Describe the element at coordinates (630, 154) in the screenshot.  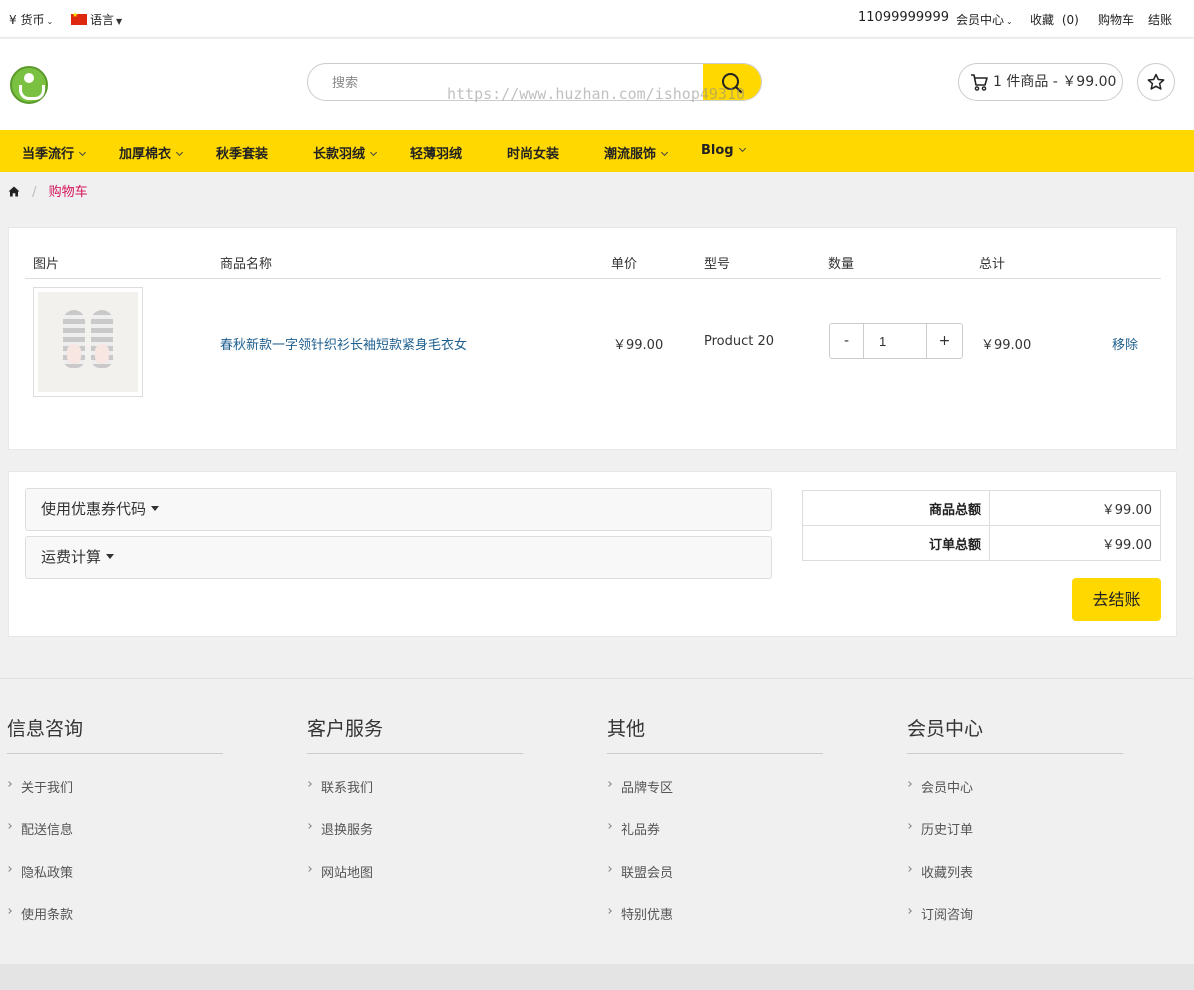
I see `nav-item-label: 潮流服饰` at that location.